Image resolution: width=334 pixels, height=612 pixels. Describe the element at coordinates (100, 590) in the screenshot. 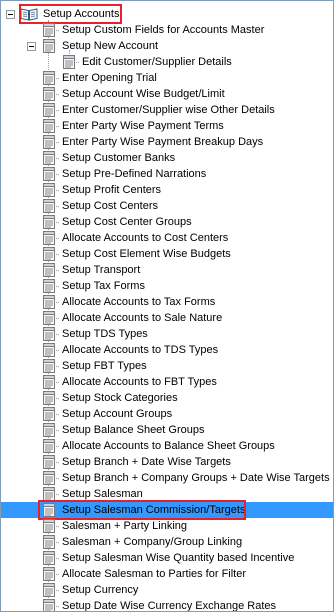

I see `tree-node-label: Setup Currency` at that location.